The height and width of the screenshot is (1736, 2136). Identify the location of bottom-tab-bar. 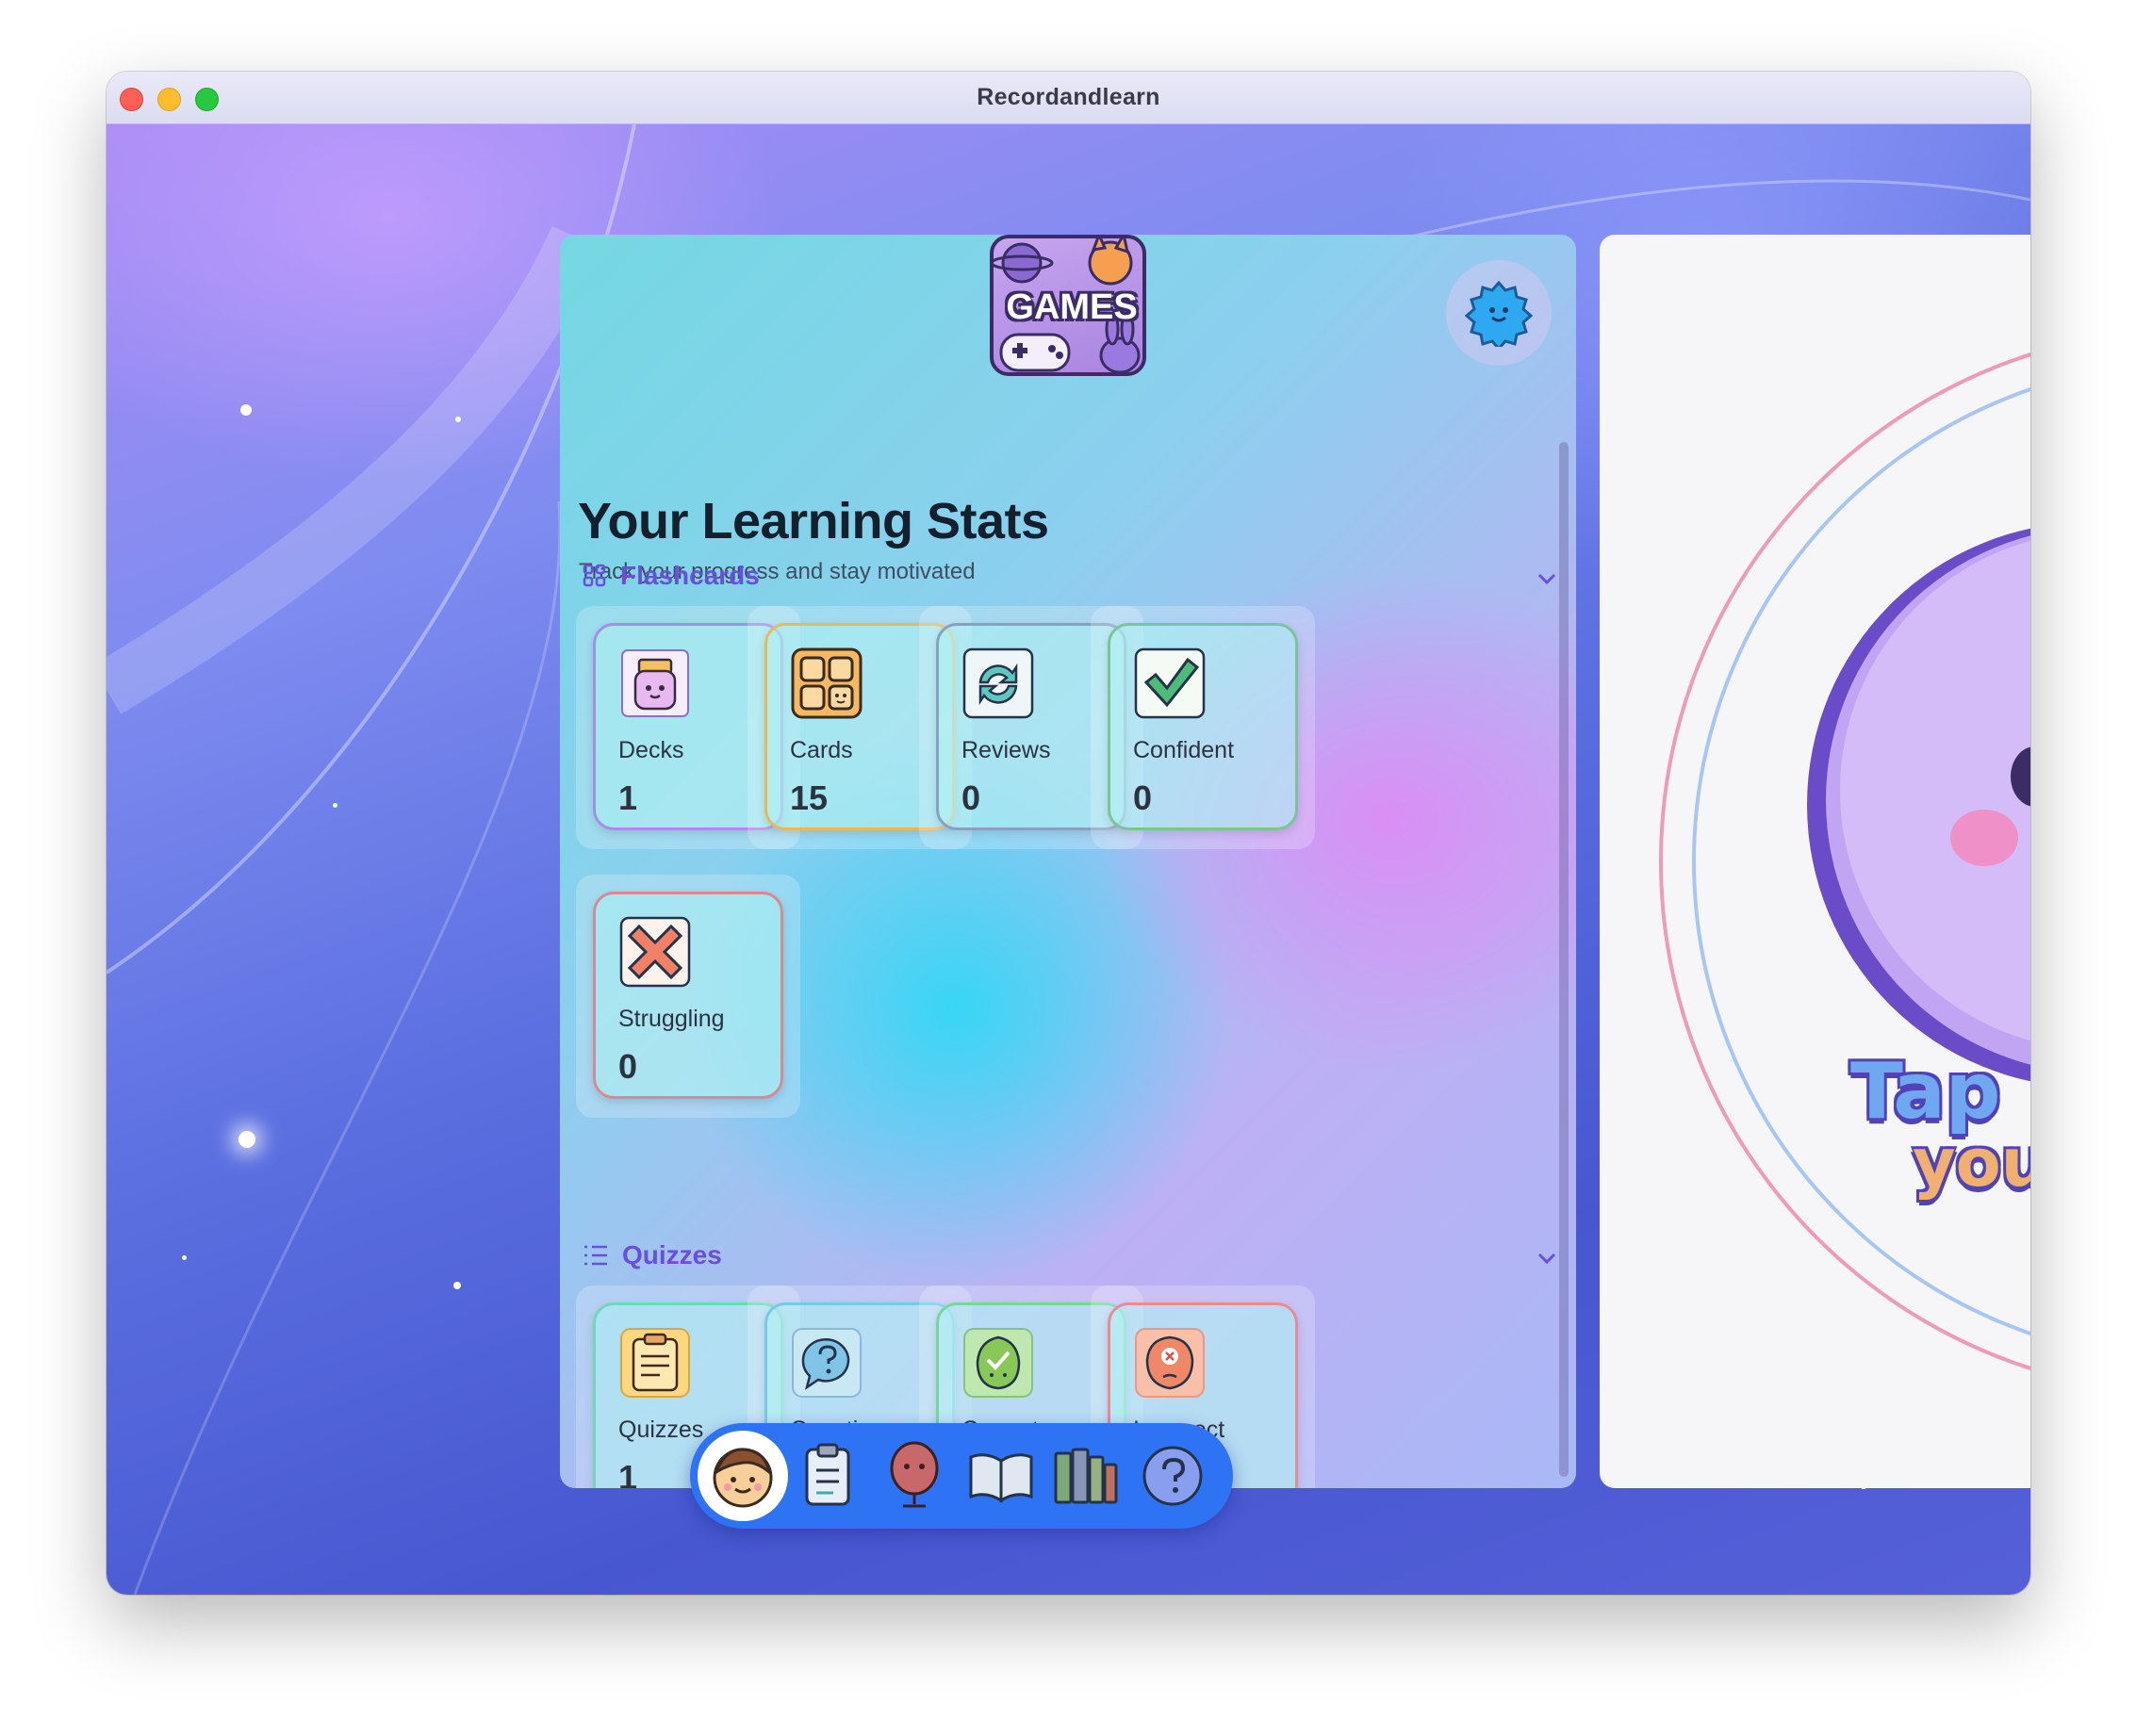
(961, 1476).